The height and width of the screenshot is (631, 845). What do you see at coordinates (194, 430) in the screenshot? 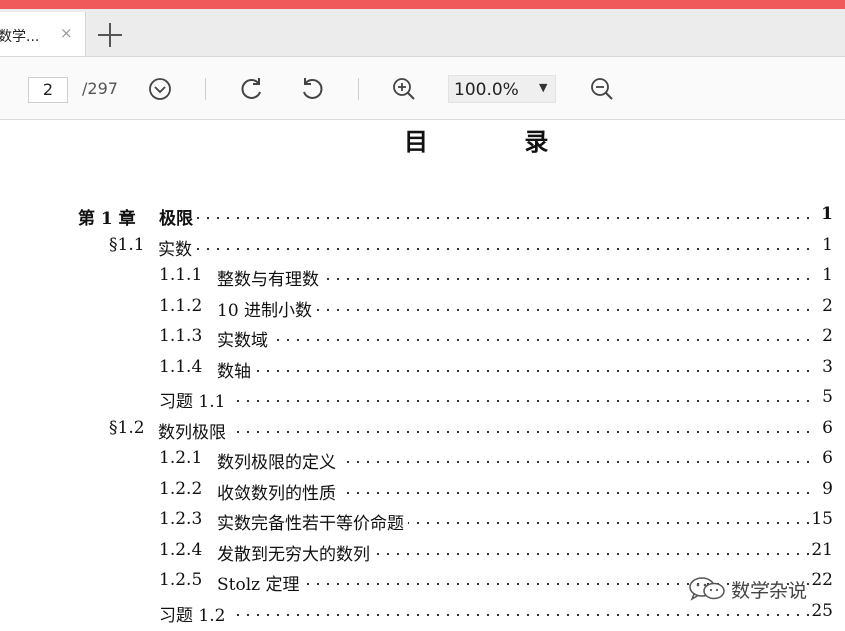
I see `toc-entry-title: 数列极限` at bounding box center [194, 430].